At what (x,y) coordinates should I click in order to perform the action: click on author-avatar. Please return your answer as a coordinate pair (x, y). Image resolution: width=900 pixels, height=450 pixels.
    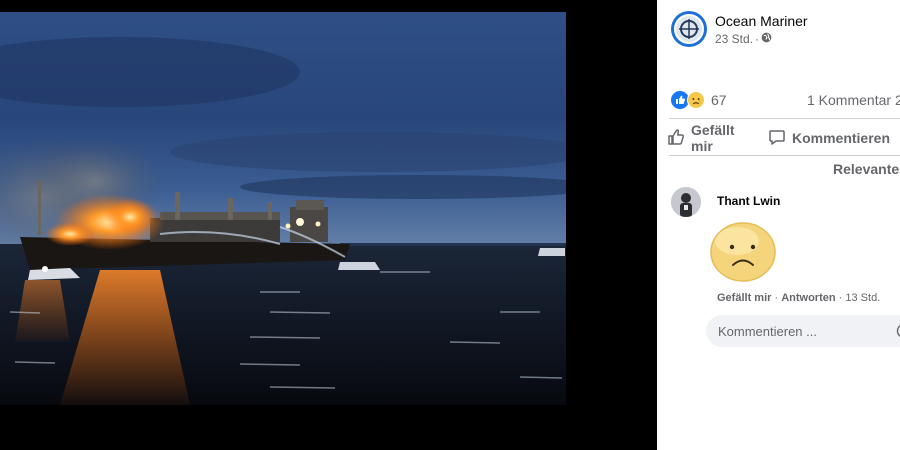
    Looking at the image, I should click on (689, 29).